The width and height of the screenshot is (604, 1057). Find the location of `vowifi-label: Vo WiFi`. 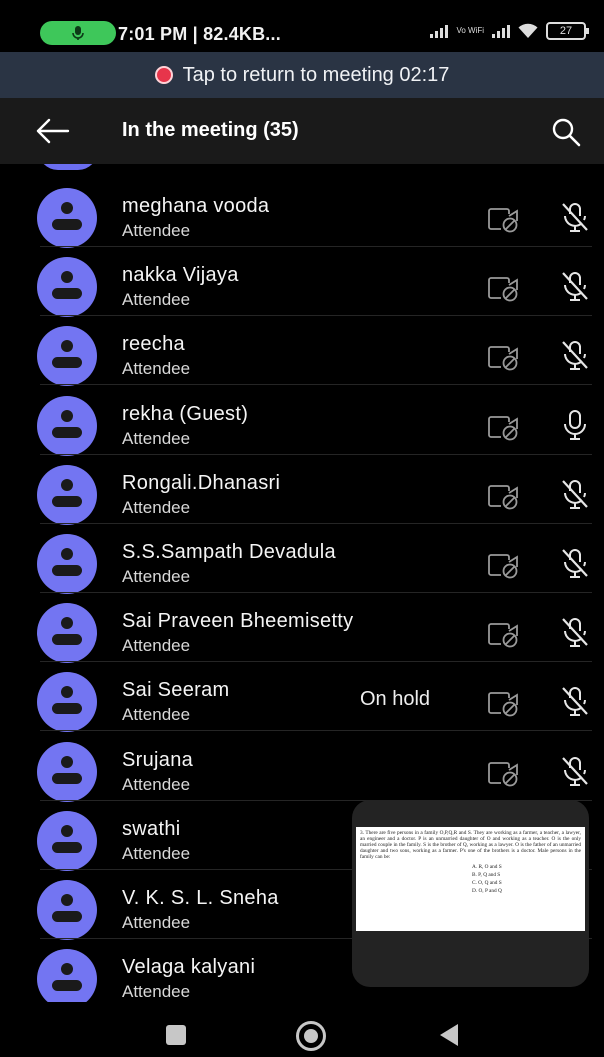

vowifi-label: Vo WiFi is located at coordinates (470, 30).